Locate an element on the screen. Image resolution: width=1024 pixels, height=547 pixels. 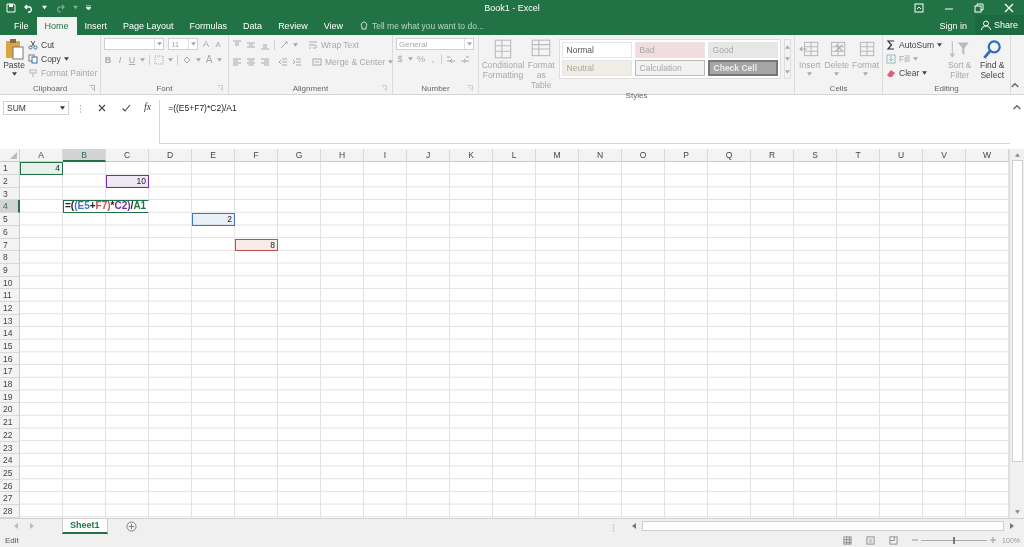
column-header: T is located at coordinates (858, 156).